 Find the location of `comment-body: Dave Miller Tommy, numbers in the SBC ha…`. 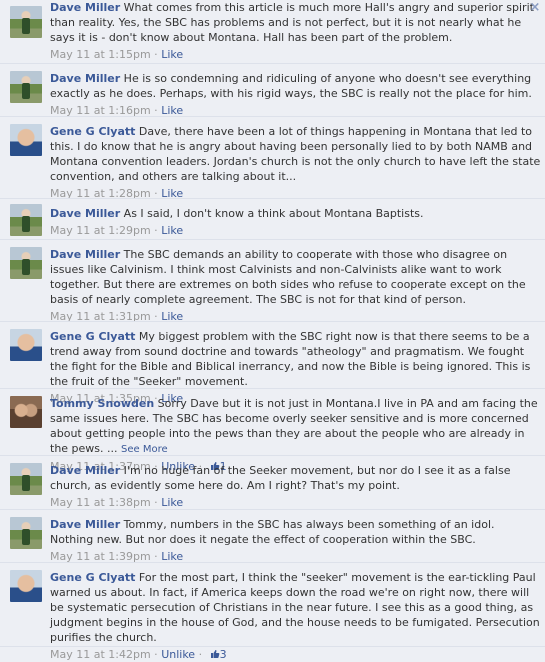

comment-body: Dave Miller Tommy, numbers in the SBC ha… is located at coordinates (295, 540).